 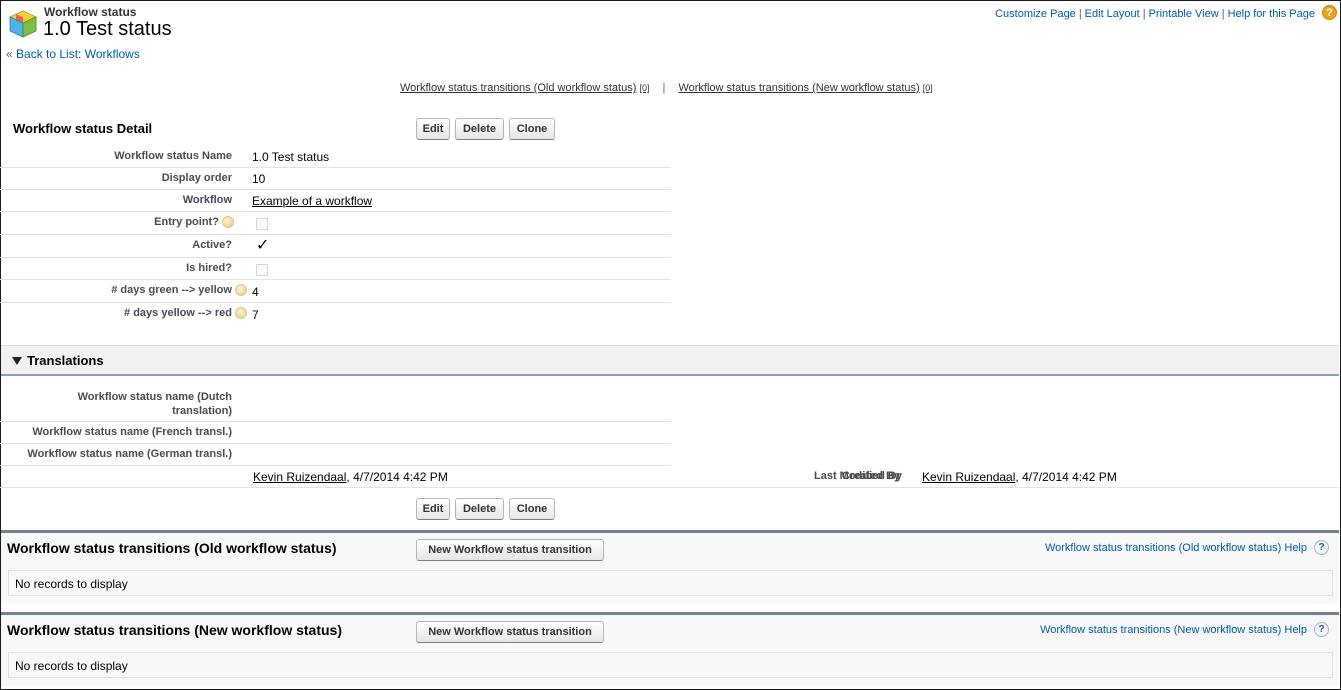 What do you see at coordinates (968, 477) in the screenshot?
I see `modified-by-user-link: Kevin Ruizendaal` at bounding box center [968, 477].